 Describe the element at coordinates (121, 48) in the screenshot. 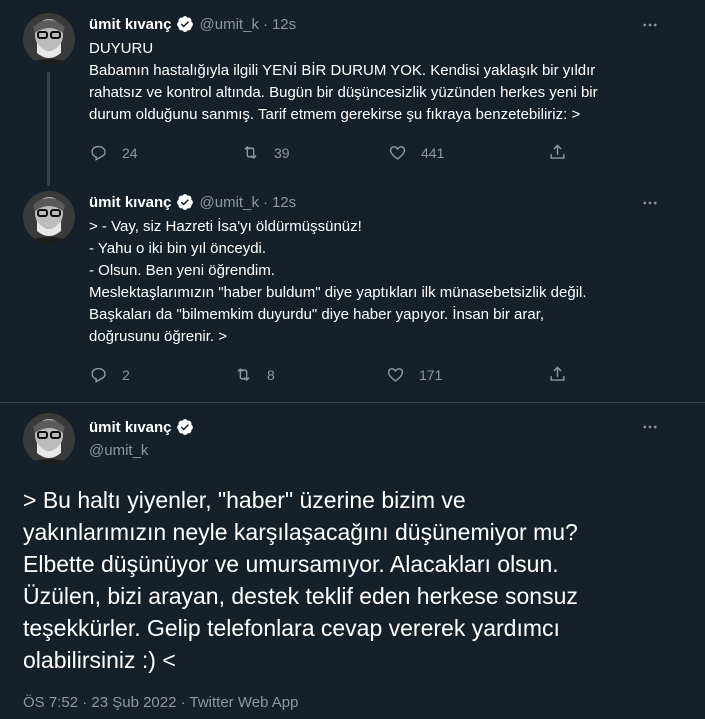

I see `tweet-line: DUYURU` at that location.